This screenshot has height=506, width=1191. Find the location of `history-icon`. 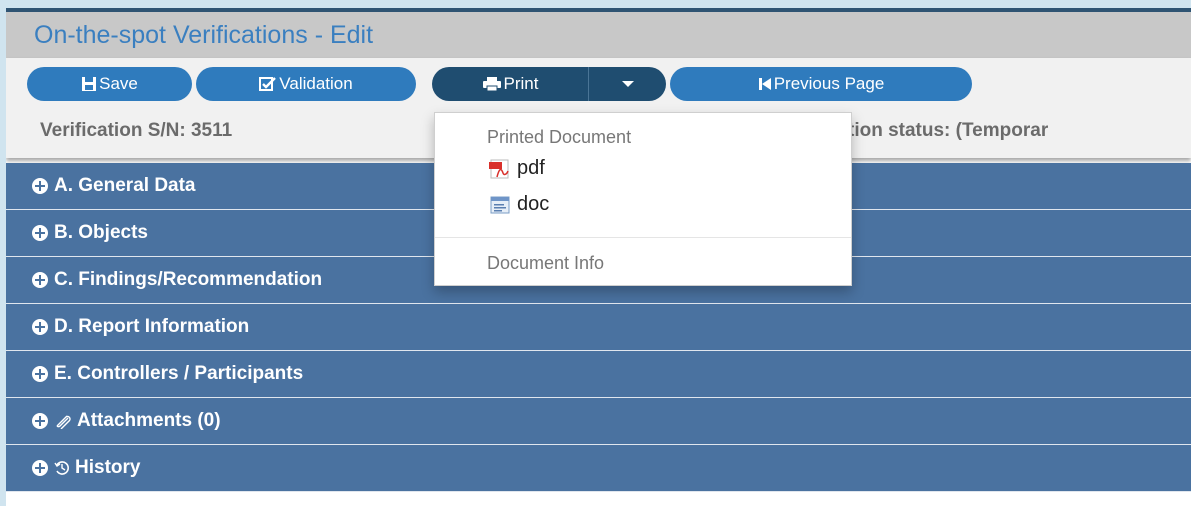

history-icon is located at coordinates (62, 468).